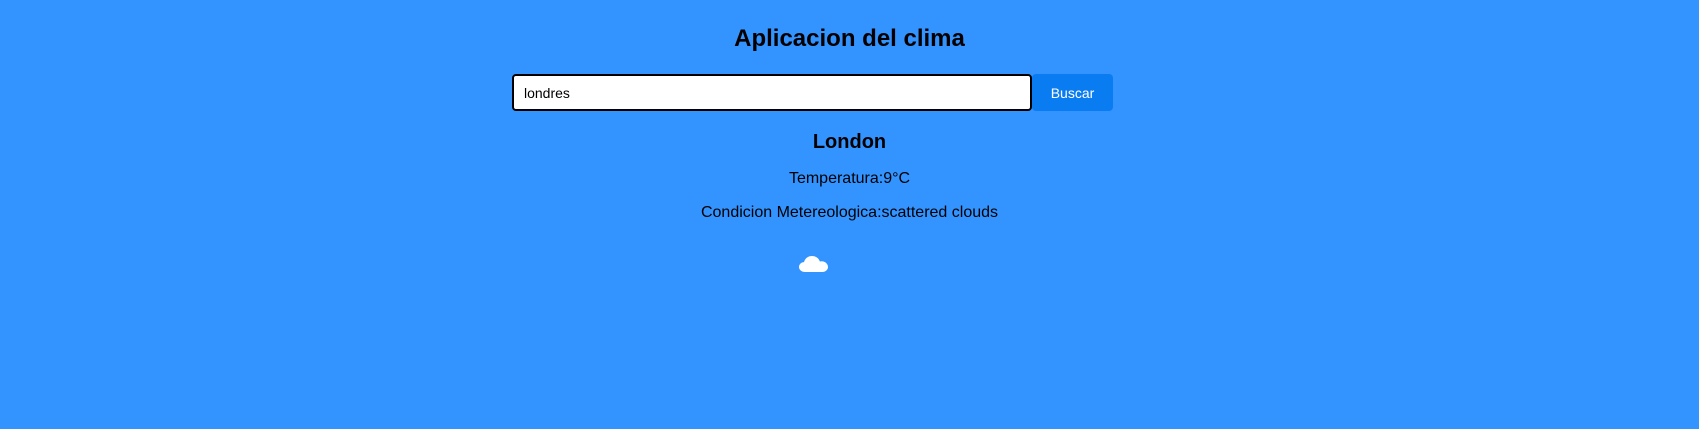 The image size is (1699, 429). What do you see at coordinates (849, 178) in the screenshot?
I see `temperature-text: Temperatura:9°C` at bounding box center [849, 178].